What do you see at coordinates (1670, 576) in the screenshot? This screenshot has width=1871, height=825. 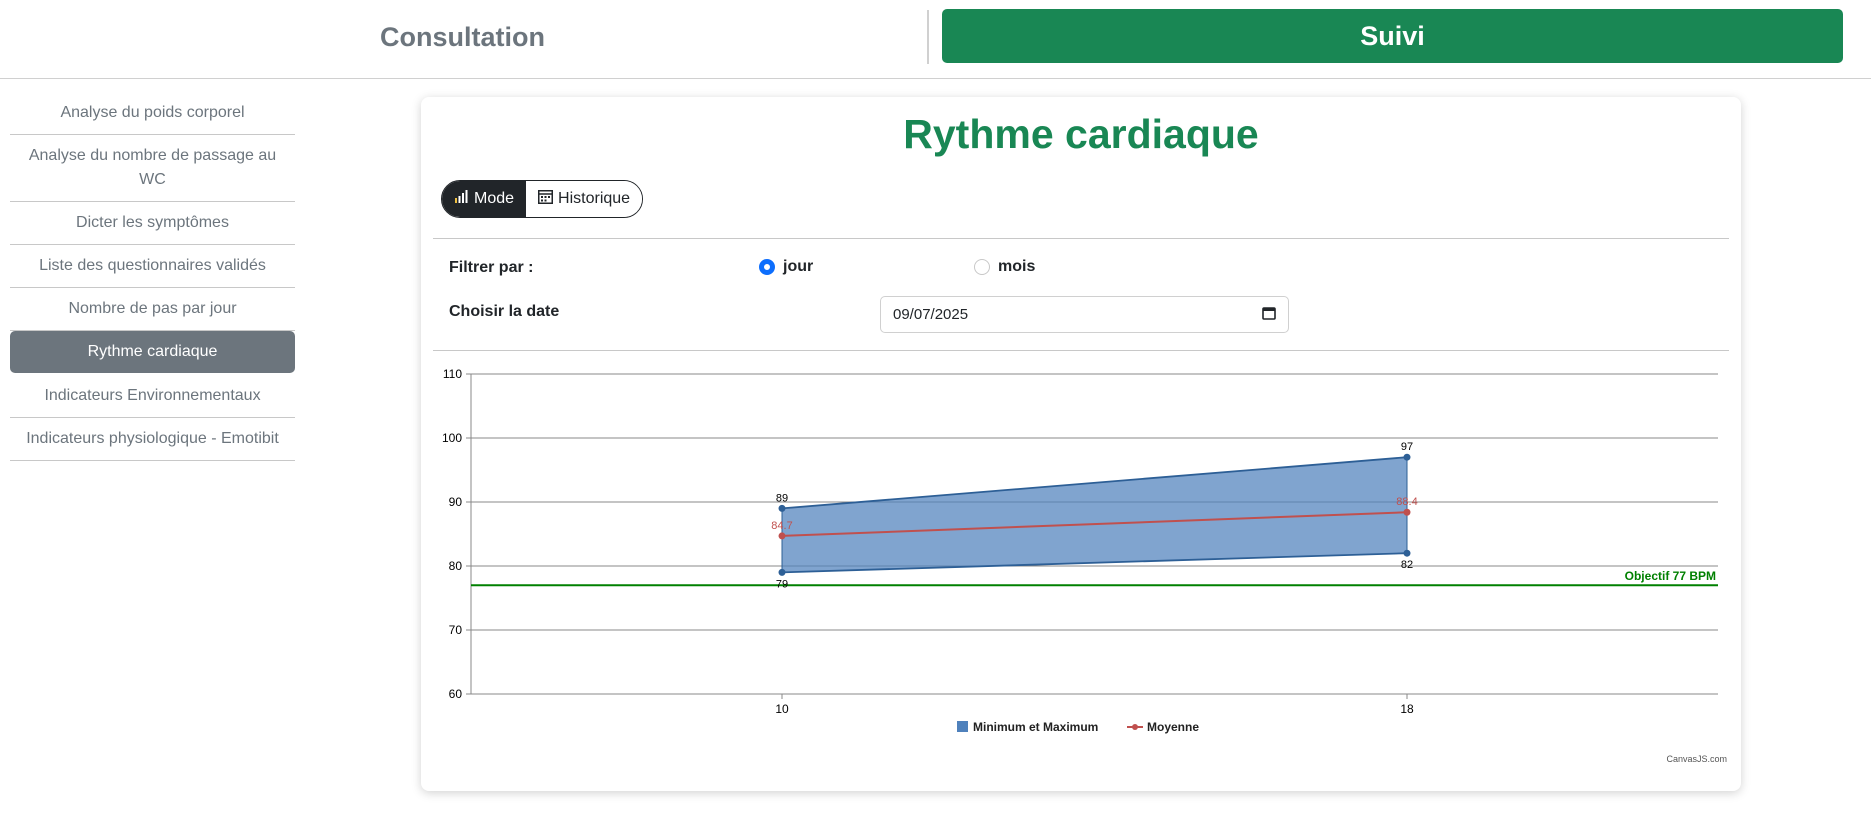 I see `goal-label: Objectif 77 BPM` at bounding box center [1670, 576].